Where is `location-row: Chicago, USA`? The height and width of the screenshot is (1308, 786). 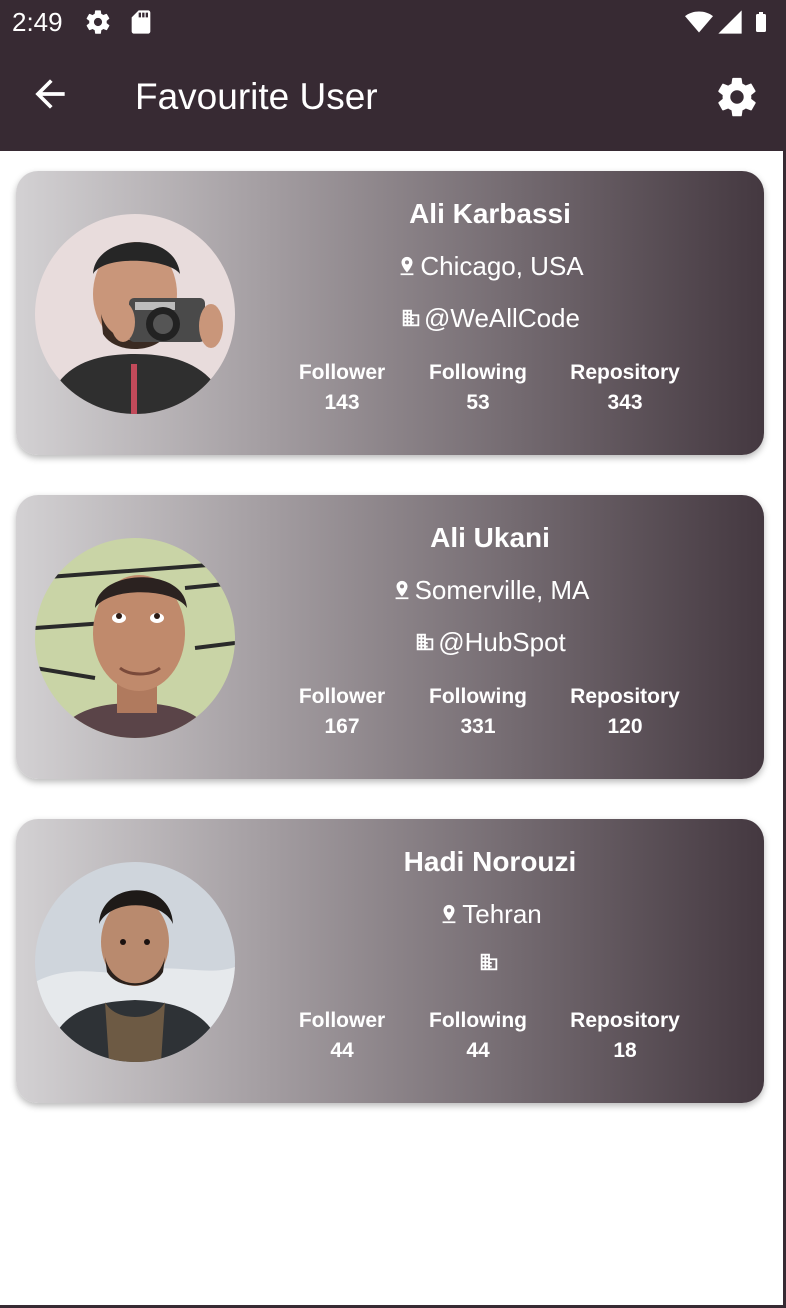 location-row: Chicago, USA is located at coordinates (490, 266).